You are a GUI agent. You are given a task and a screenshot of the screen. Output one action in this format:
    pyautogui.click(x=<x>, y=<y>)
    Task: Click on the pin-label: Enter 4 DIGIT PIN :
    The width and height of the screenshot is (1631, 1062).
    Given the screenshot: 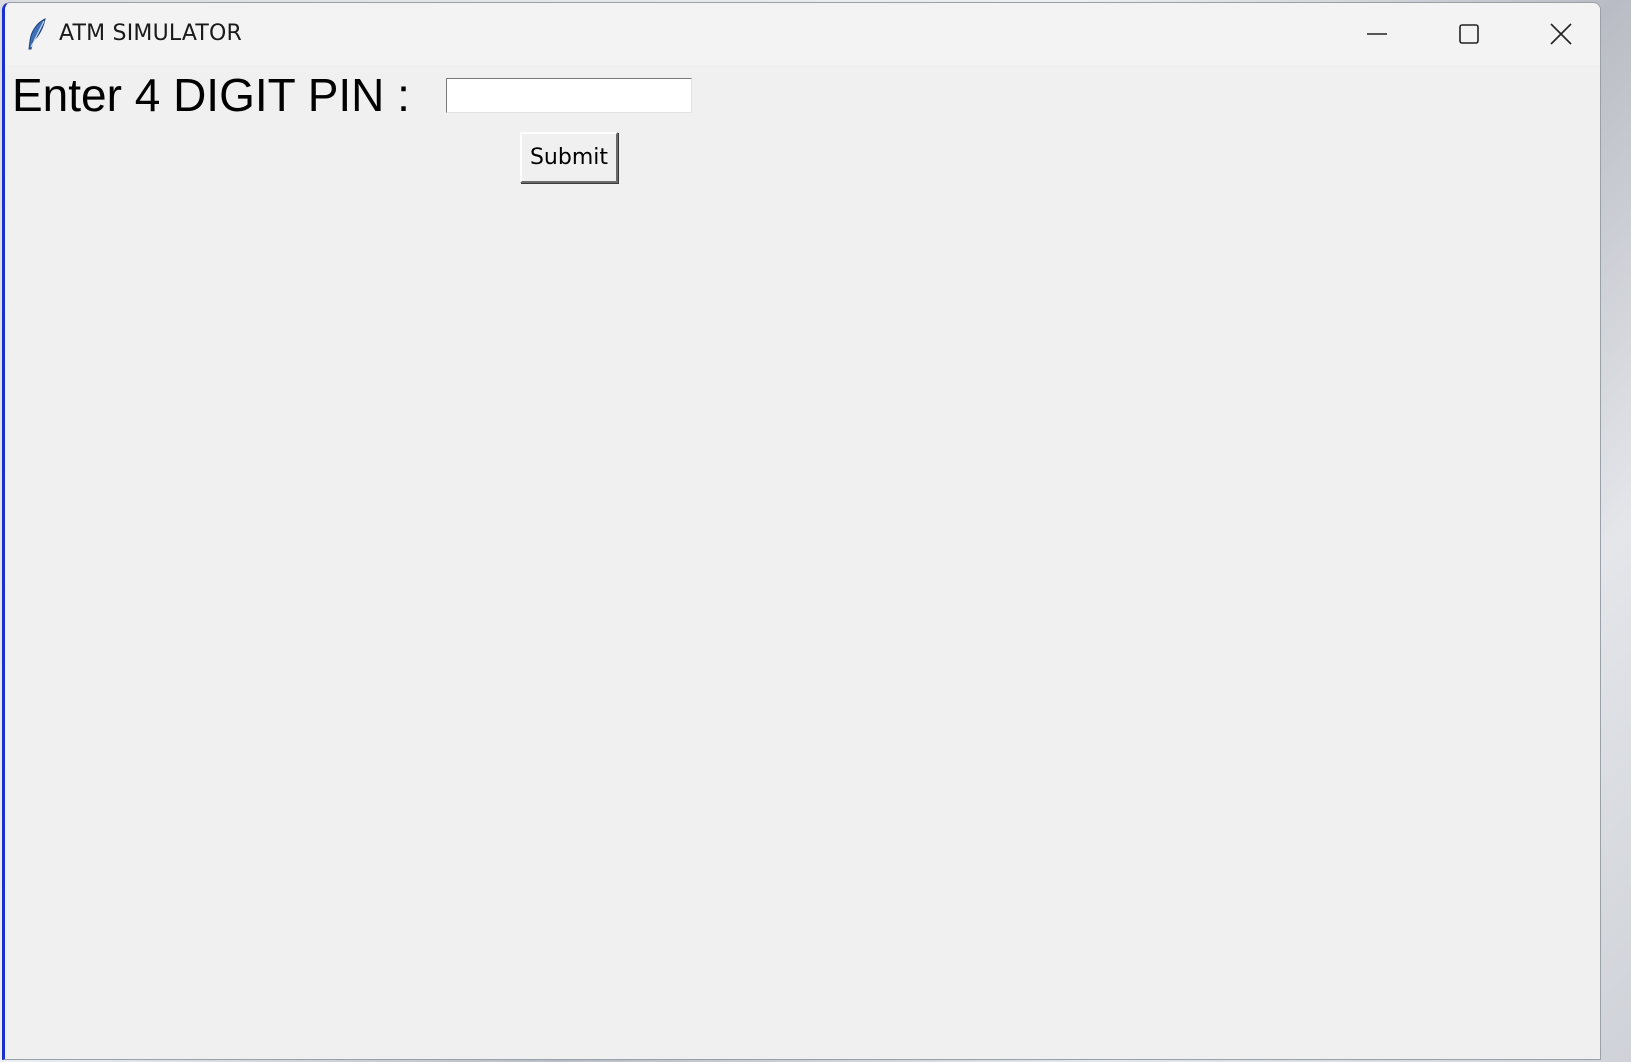 What is the action you would take?
    pyautogui.click(x=211, y=95)
    